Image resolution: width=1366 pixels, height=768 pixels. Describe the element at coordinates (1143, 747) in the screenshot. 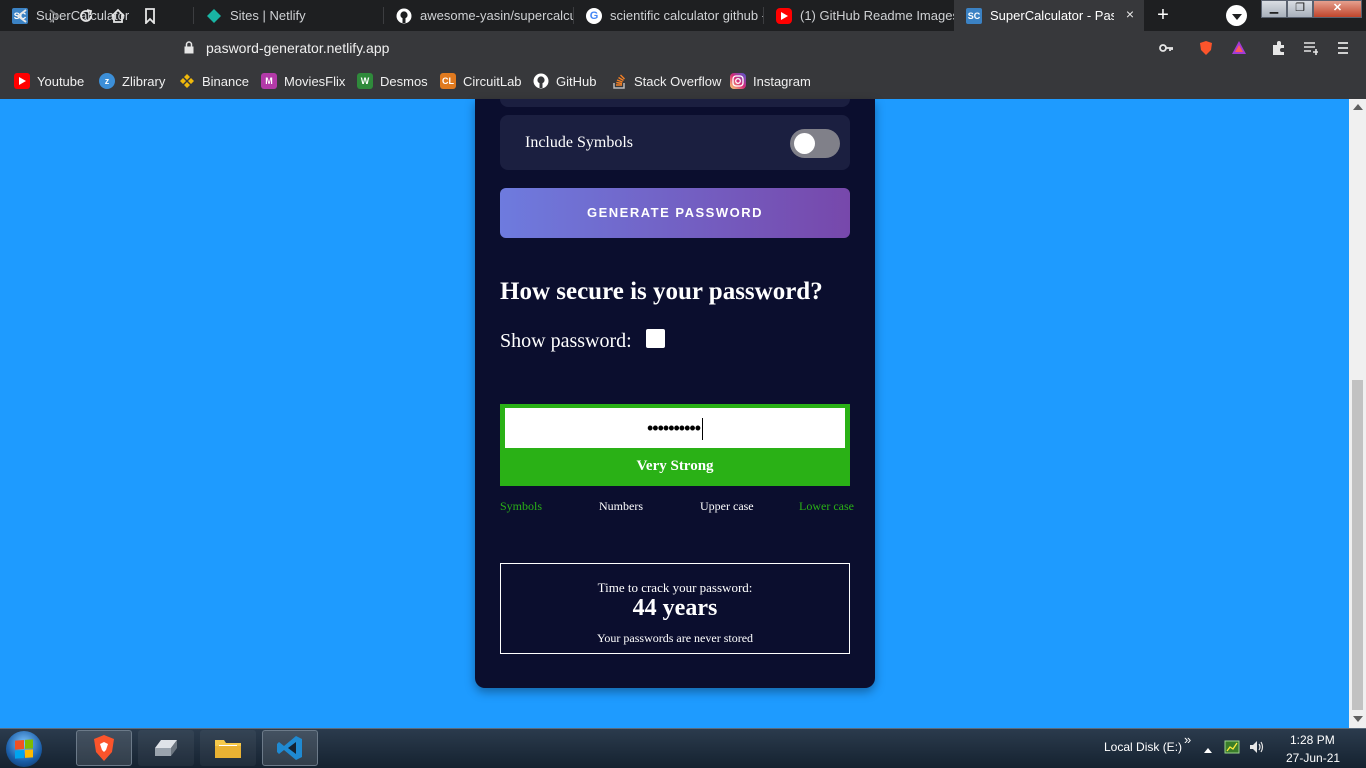

I see `drive-toolbar-label: Local Disk (E:)` at that location.